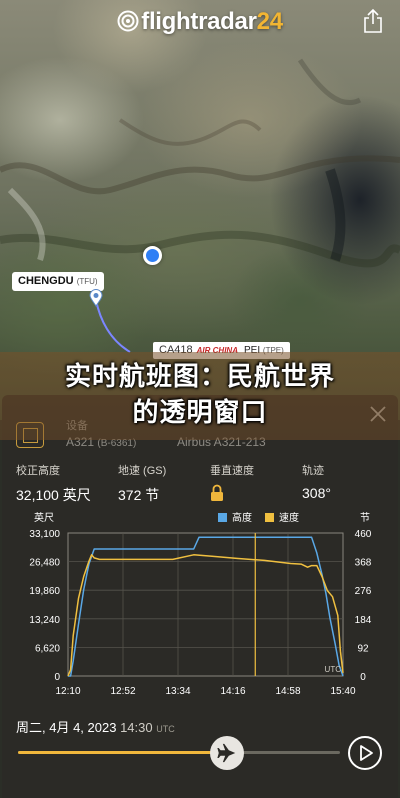 This screenshot has height=798, width=400. I want to click on stat-label: 校正高度, so click(38, 471).